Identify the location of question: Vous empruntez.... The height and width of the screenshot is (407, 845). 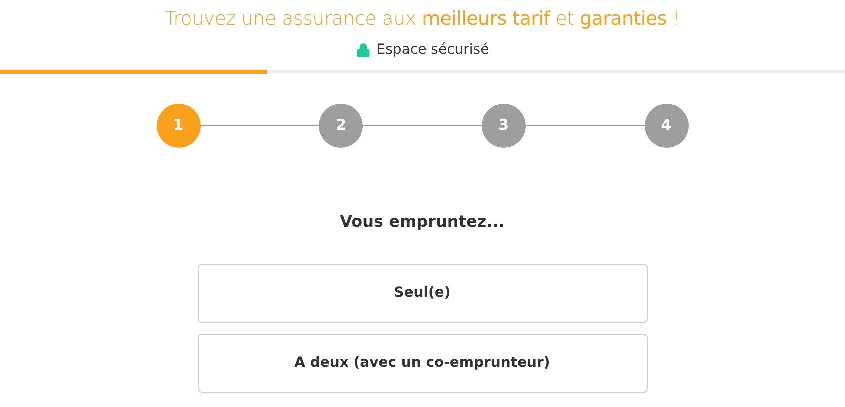
(422, 221).